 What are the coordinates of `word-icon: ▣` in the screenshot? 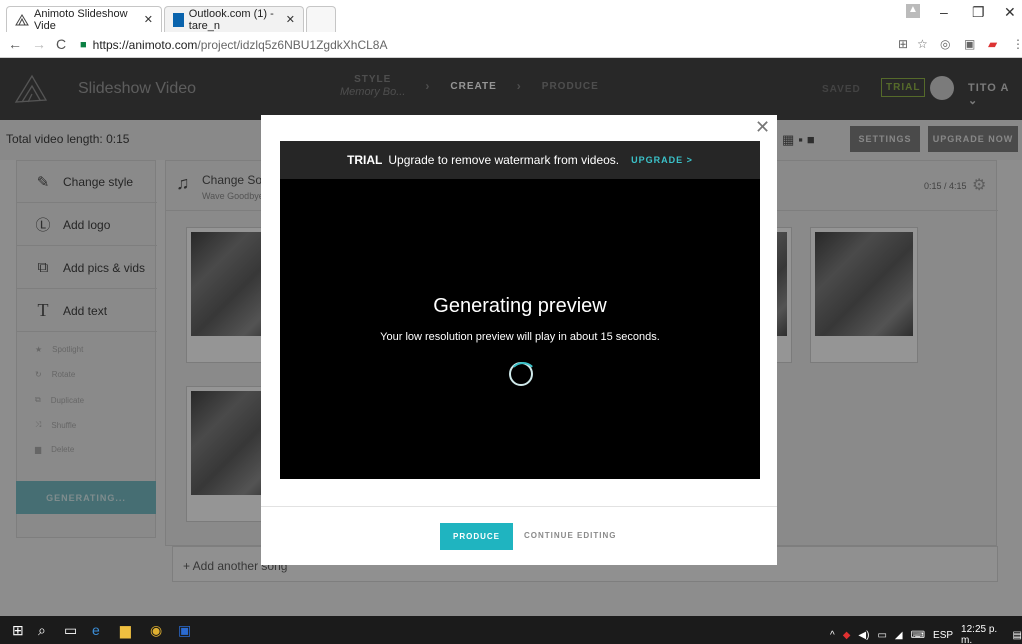 It's located at (184, 630).